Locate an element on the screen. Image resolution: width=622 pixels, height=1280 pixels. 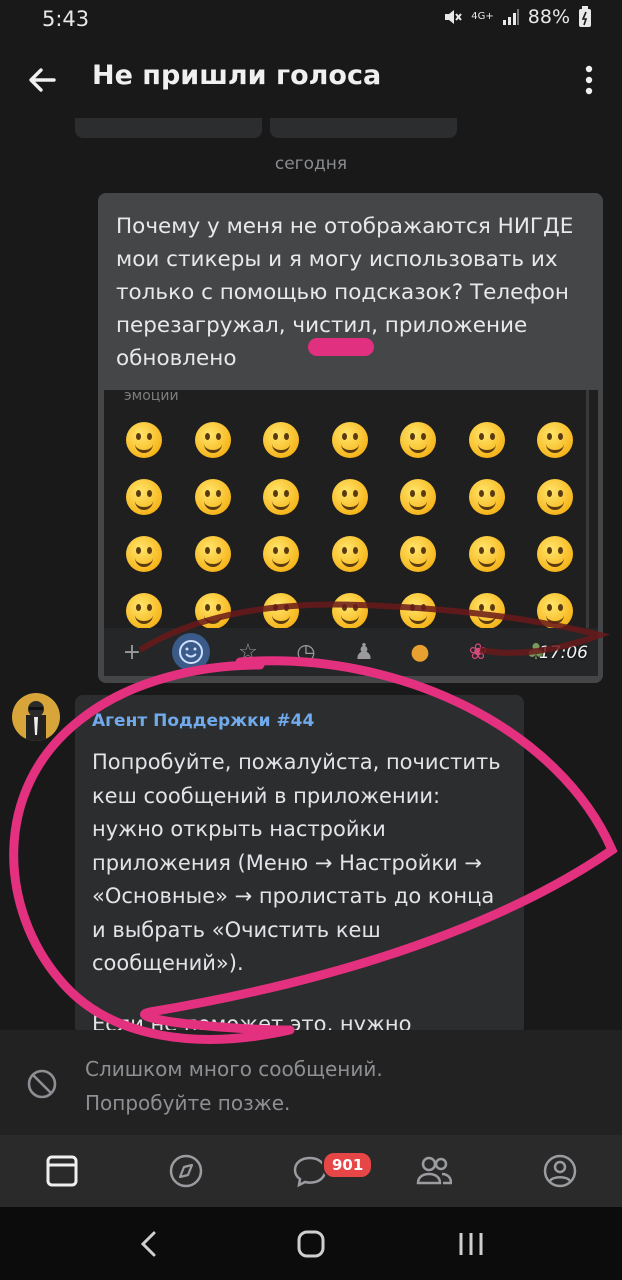
status-bar: 5:43 4G+ 88% is located at coordinates (311, 20).